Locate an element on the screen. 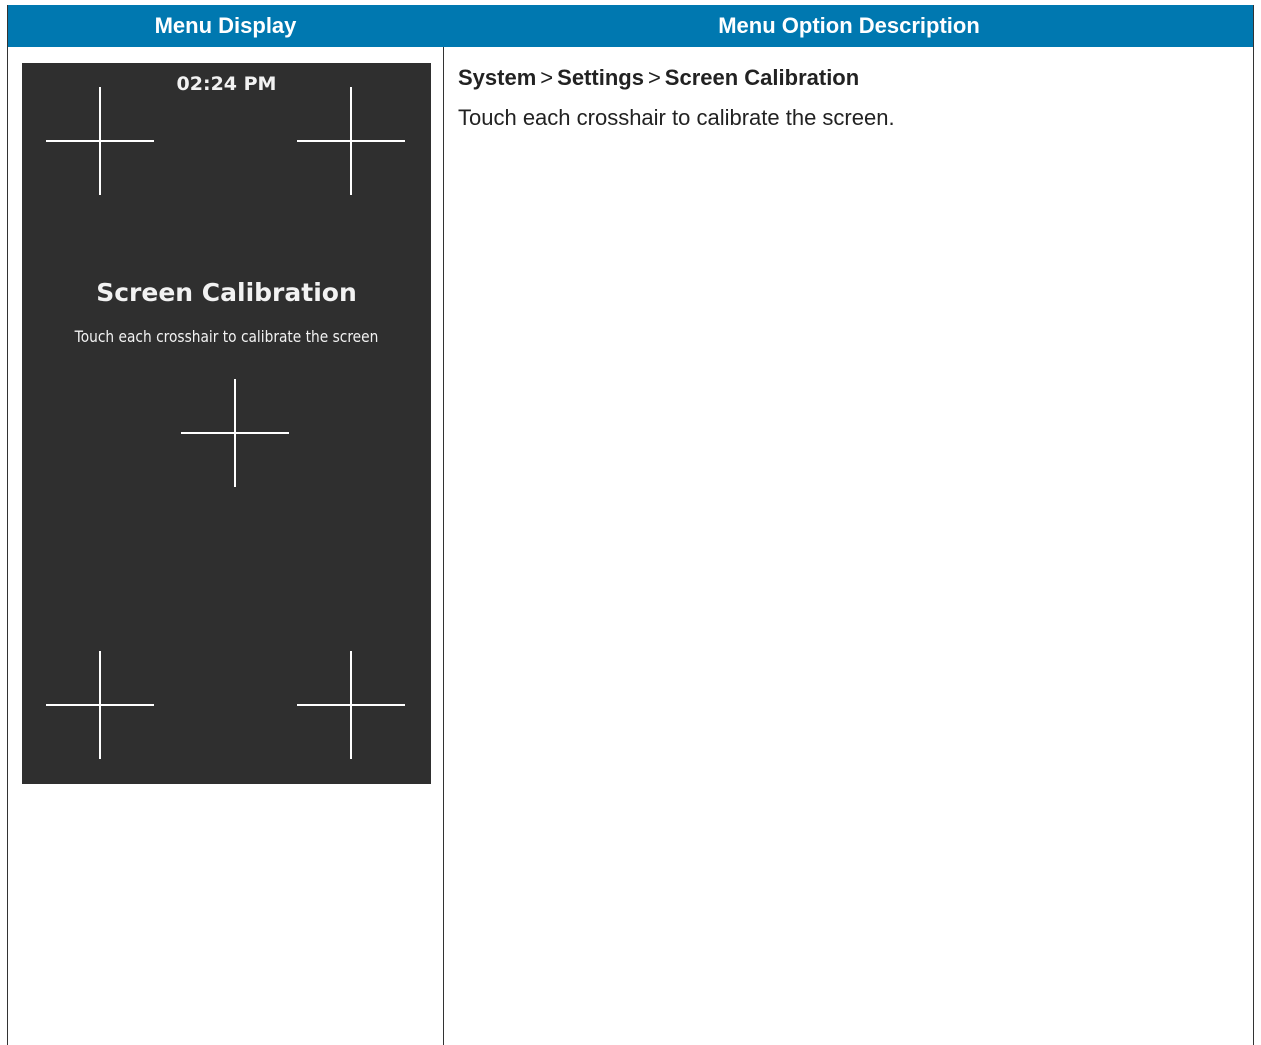  column-divider is located at coordinates (443, 546).